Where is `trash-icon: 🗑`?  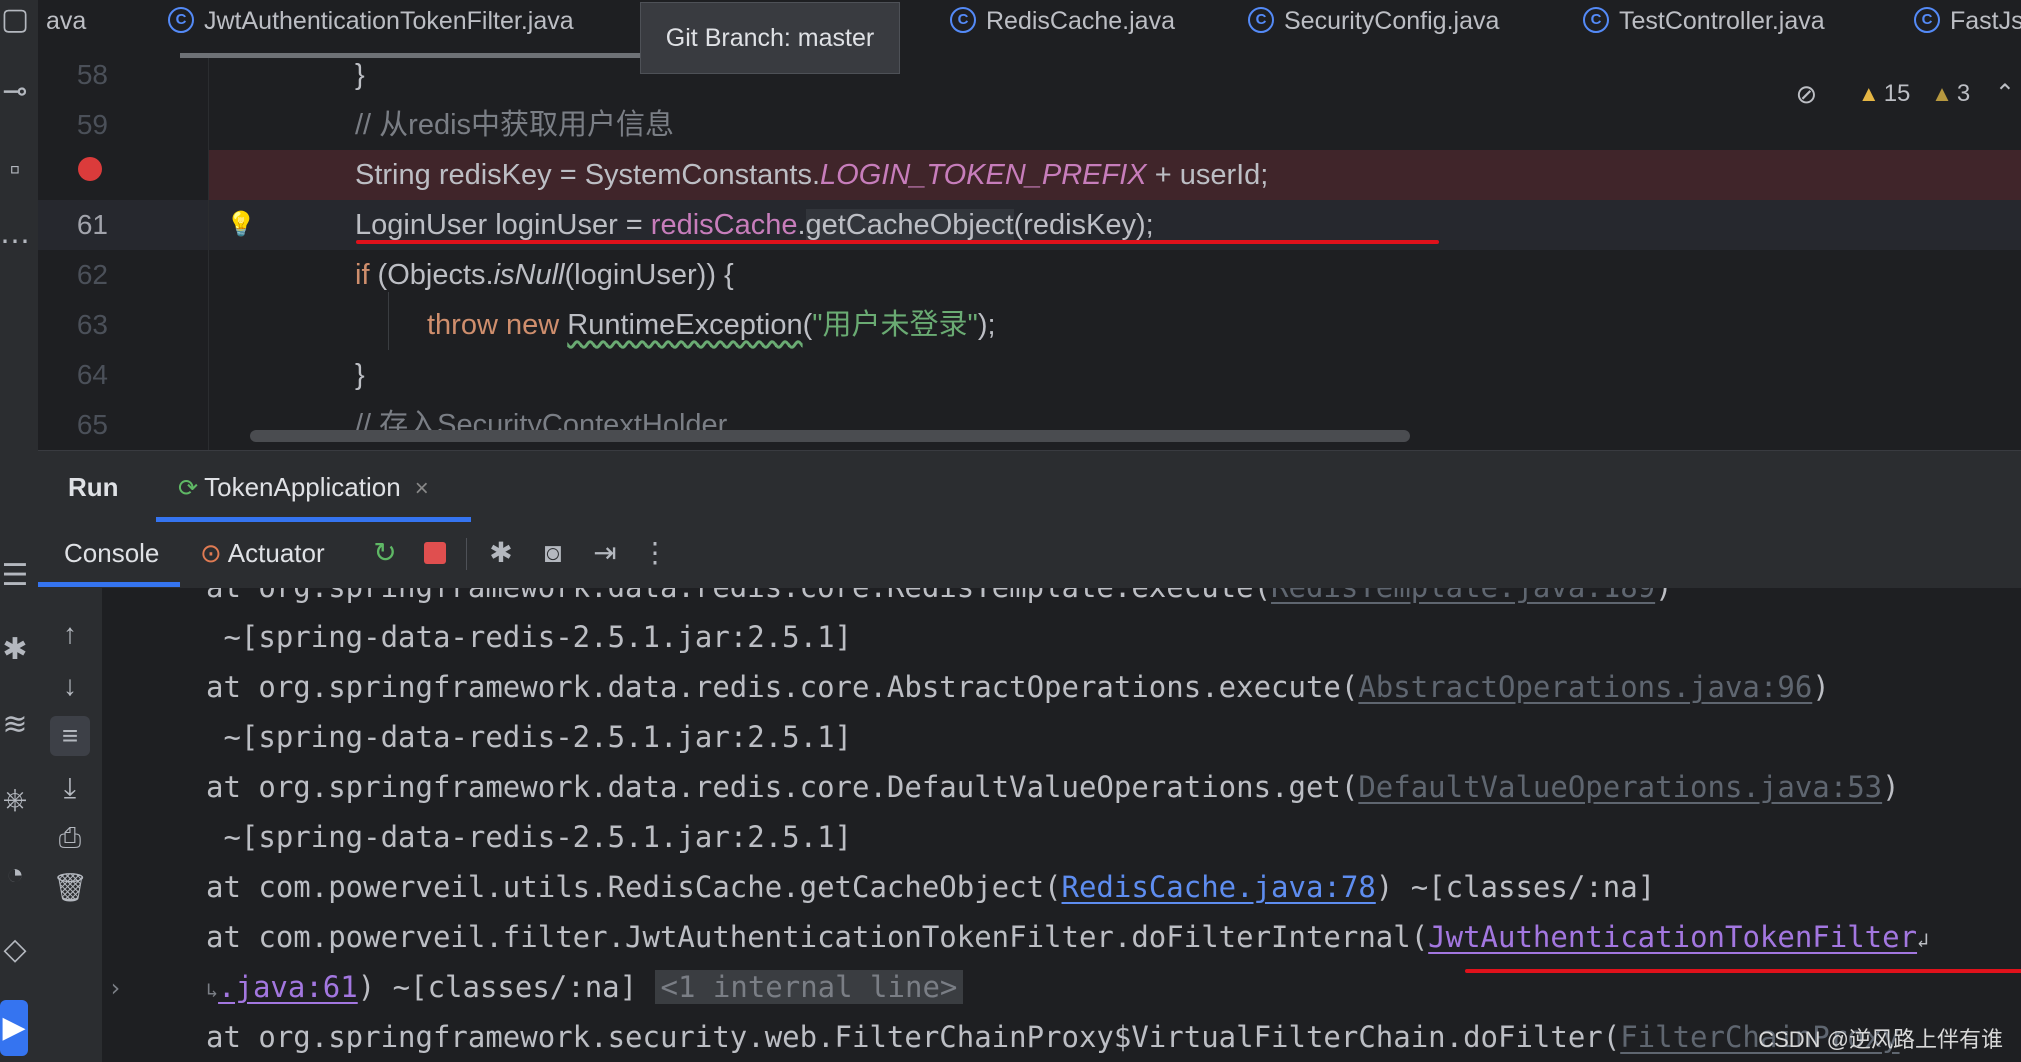 trash-icon: 🗑 is located at coordinates (70, 888).